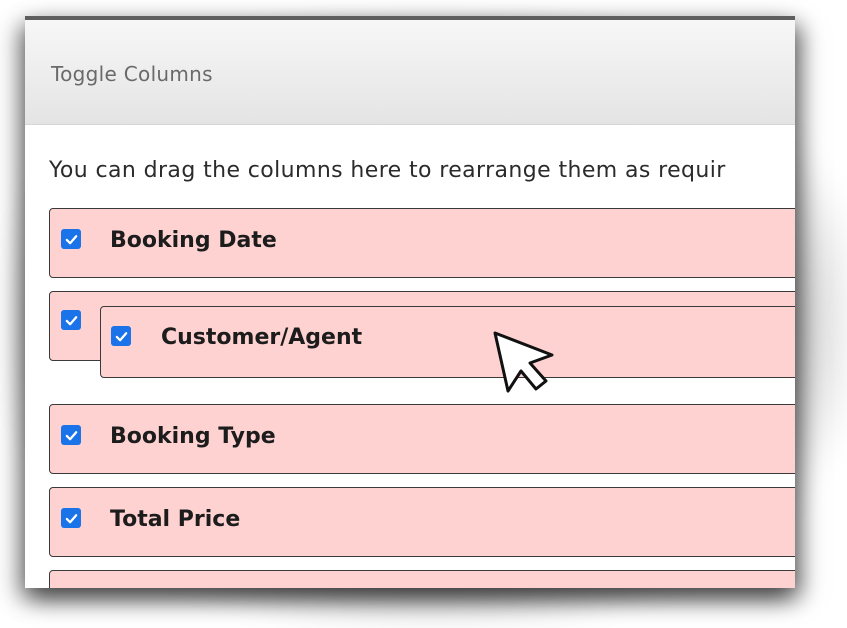 The height and width of the screenshot is (628, 847). What do you see at coordinates (422, 579) in the screenshot?
I see `column-row-partial` at bounding box center [422, 579].